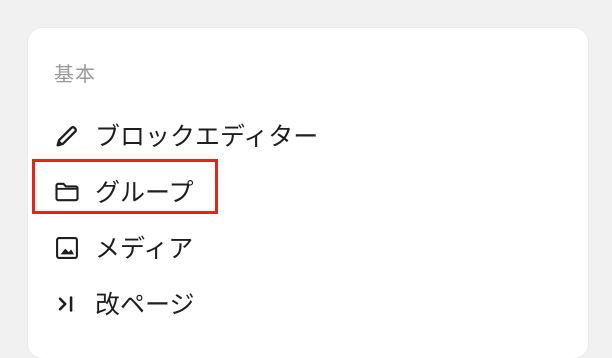 The image size is (612, 358). What do you see at coordinates (67, 192) in the screenshot?
I see `folder-icon` at bounding box center [67, 192].